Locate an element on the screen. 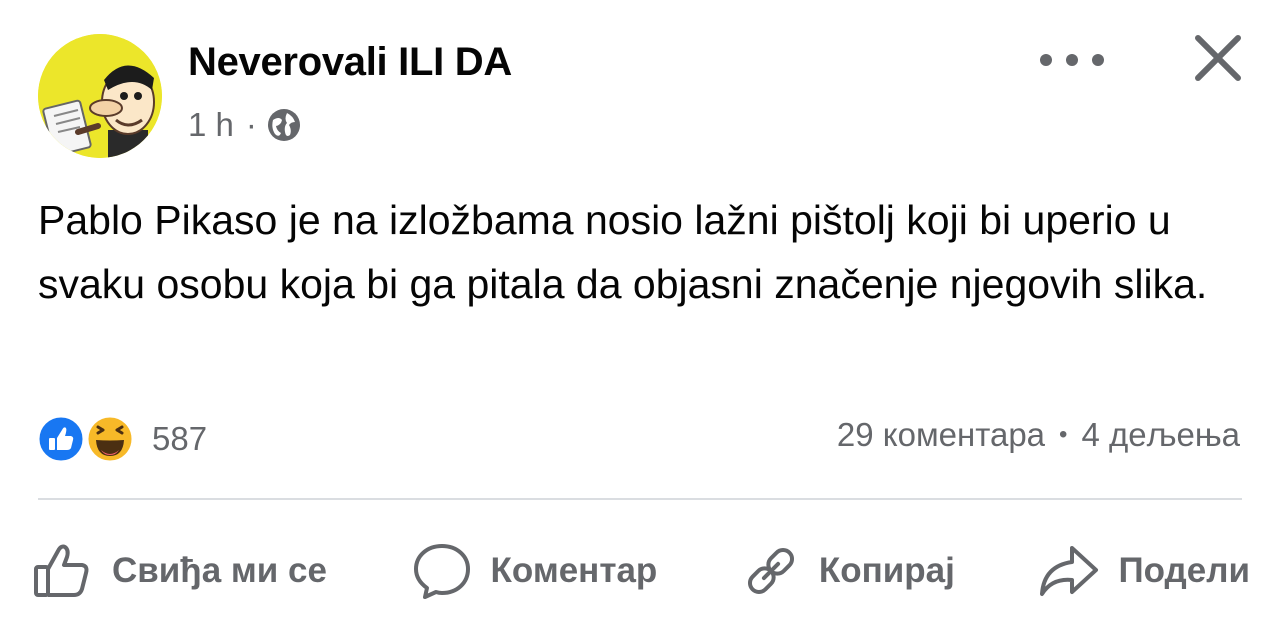 The image size is (1280, 626). thumbs-up-icon is located at coordinates (61, 570).